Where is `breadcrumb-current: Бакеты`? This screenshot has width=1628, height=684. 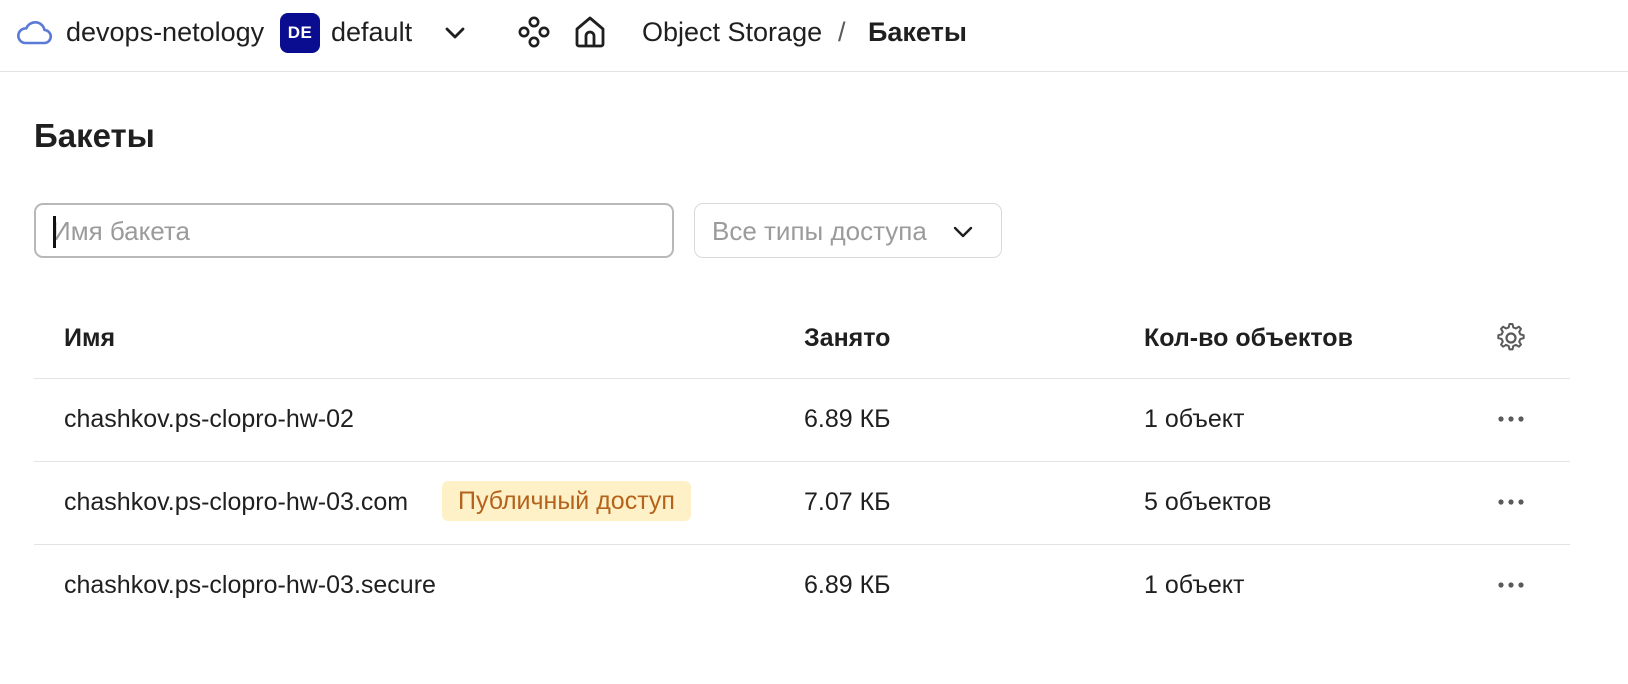 breadcrumb-current: Бакеты is located at coordinates (917, 32).